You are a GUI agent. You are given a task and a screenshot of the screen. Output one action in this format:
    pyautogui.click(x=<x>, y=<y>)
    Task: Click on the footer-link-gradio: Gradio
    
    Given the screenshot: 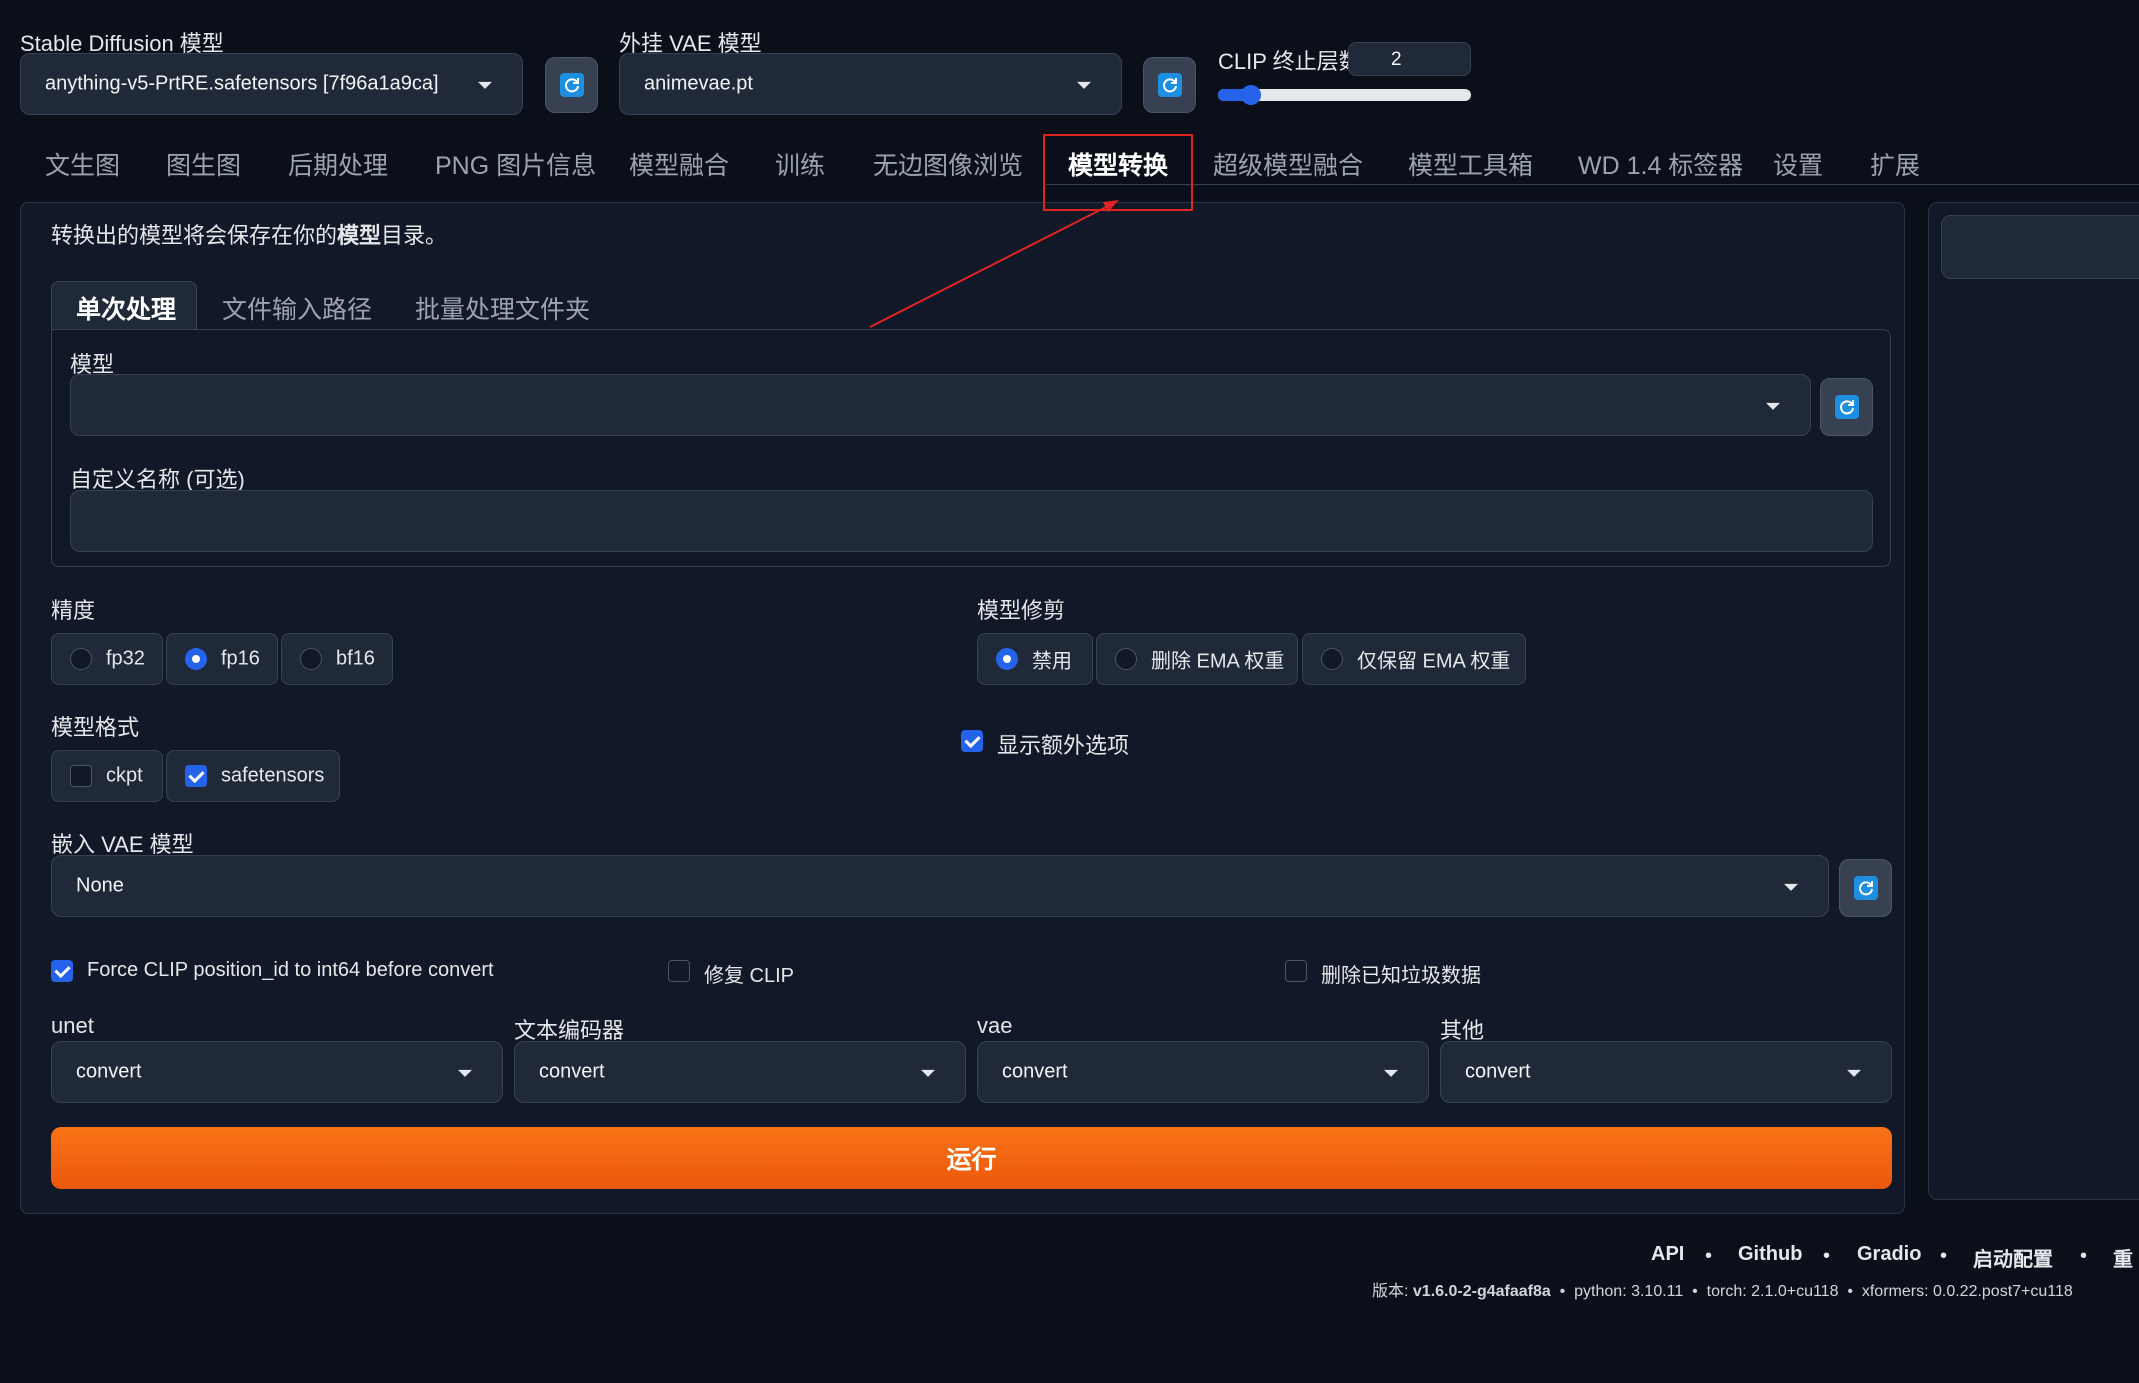 What is the action you would take?
    pyautogui.click(x=1889, y=1254)
    